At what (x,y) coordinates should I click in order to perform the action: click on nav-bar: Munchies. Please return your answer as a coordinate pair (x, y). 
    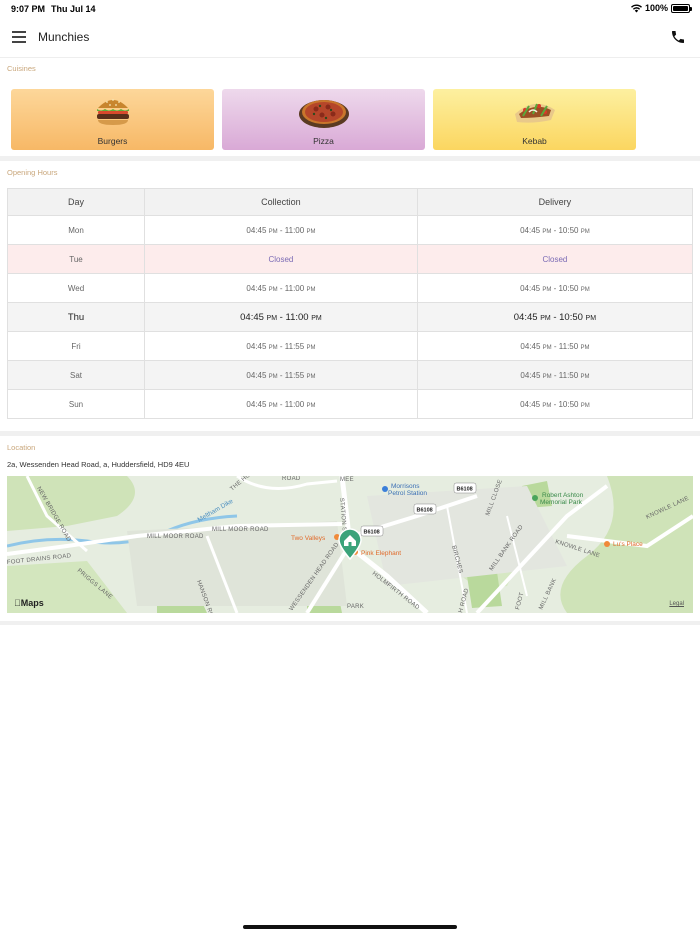
    Looking at the image, I should click on (350, 38).